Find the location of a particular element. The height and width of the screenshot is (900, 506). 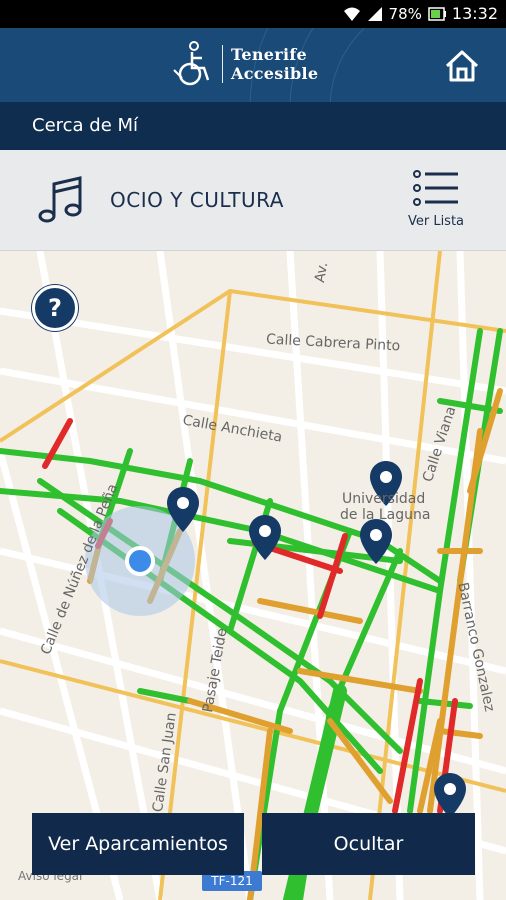

status-bar: 78% 13:32 is located at coordinates (253, 14).